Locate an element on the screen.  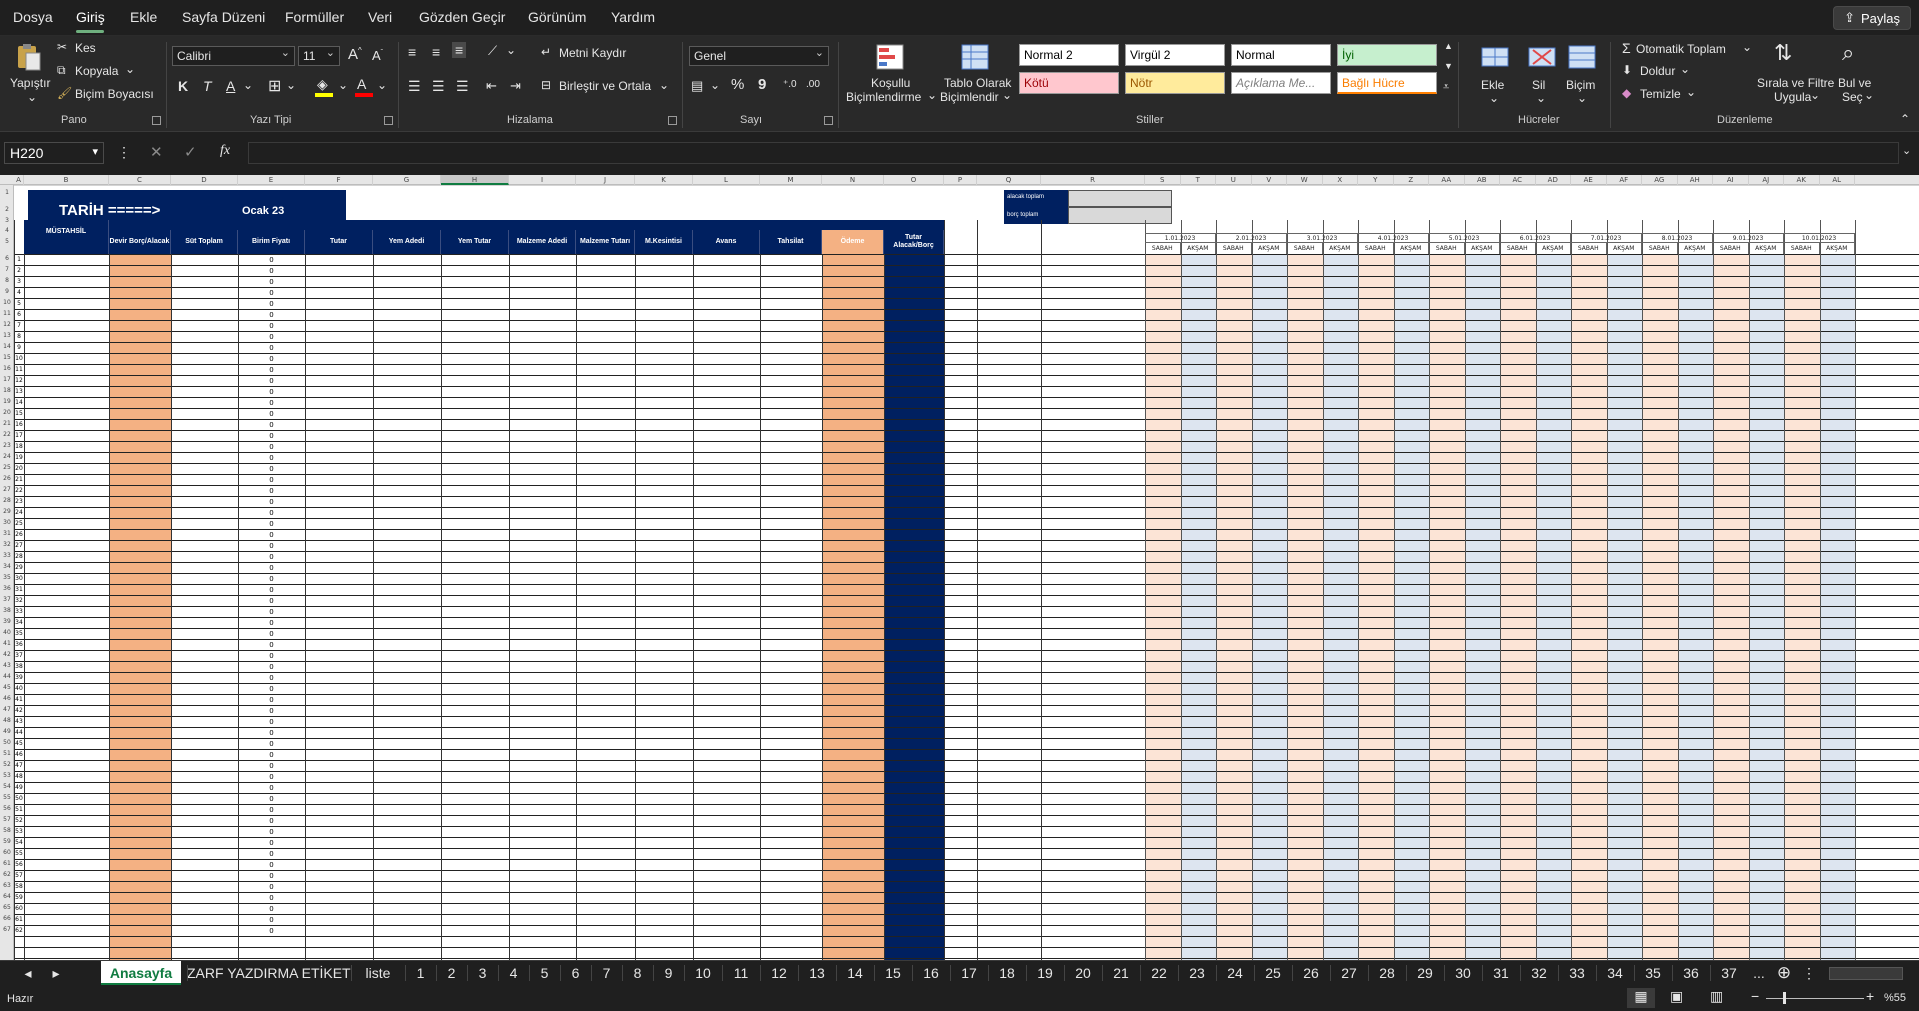
zoom-out-icon: − is located at coordinates (1755, 996).